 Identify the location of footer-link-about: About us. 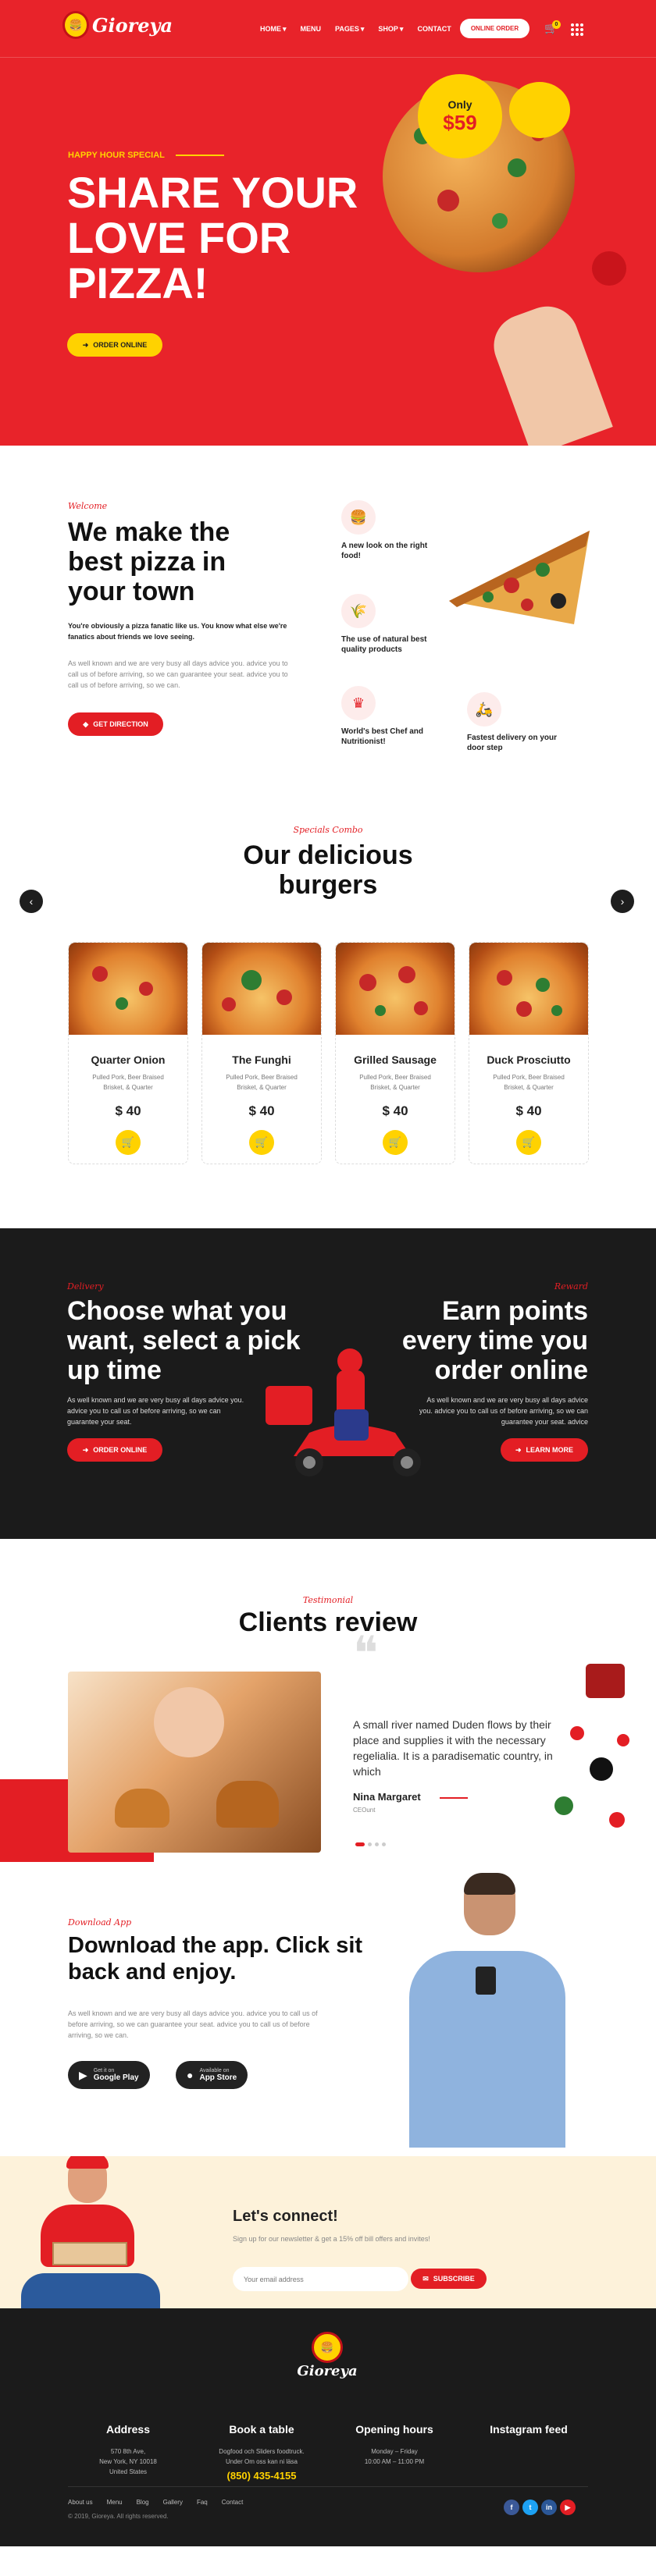
(80, 2502).